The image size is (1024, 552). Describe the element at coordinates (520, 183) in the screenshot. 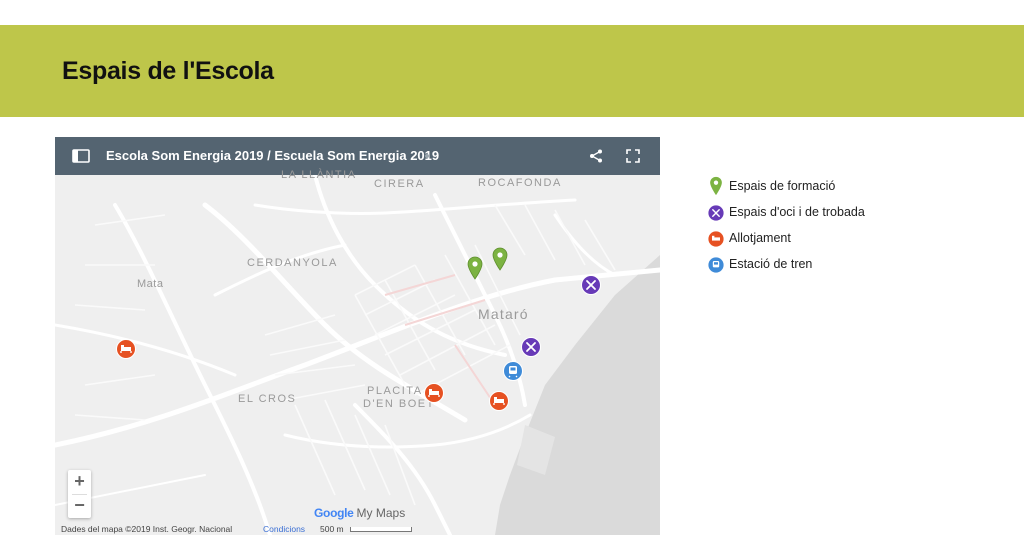

I see `map-label-rocafonda: ROCAFONDA` at that location.